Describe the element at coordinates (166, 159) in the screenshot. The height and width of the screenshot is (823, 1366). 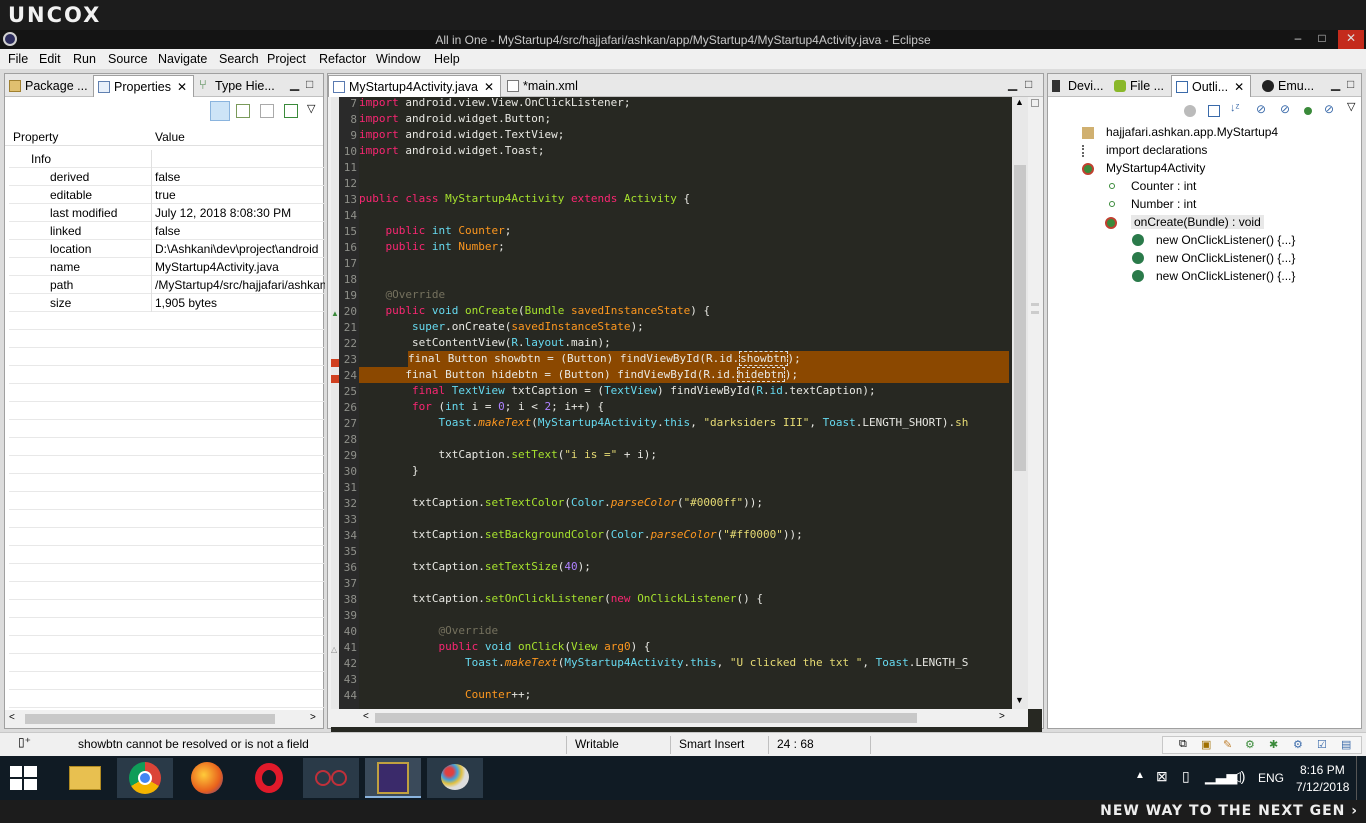
I see `category-row: Info` at that location.